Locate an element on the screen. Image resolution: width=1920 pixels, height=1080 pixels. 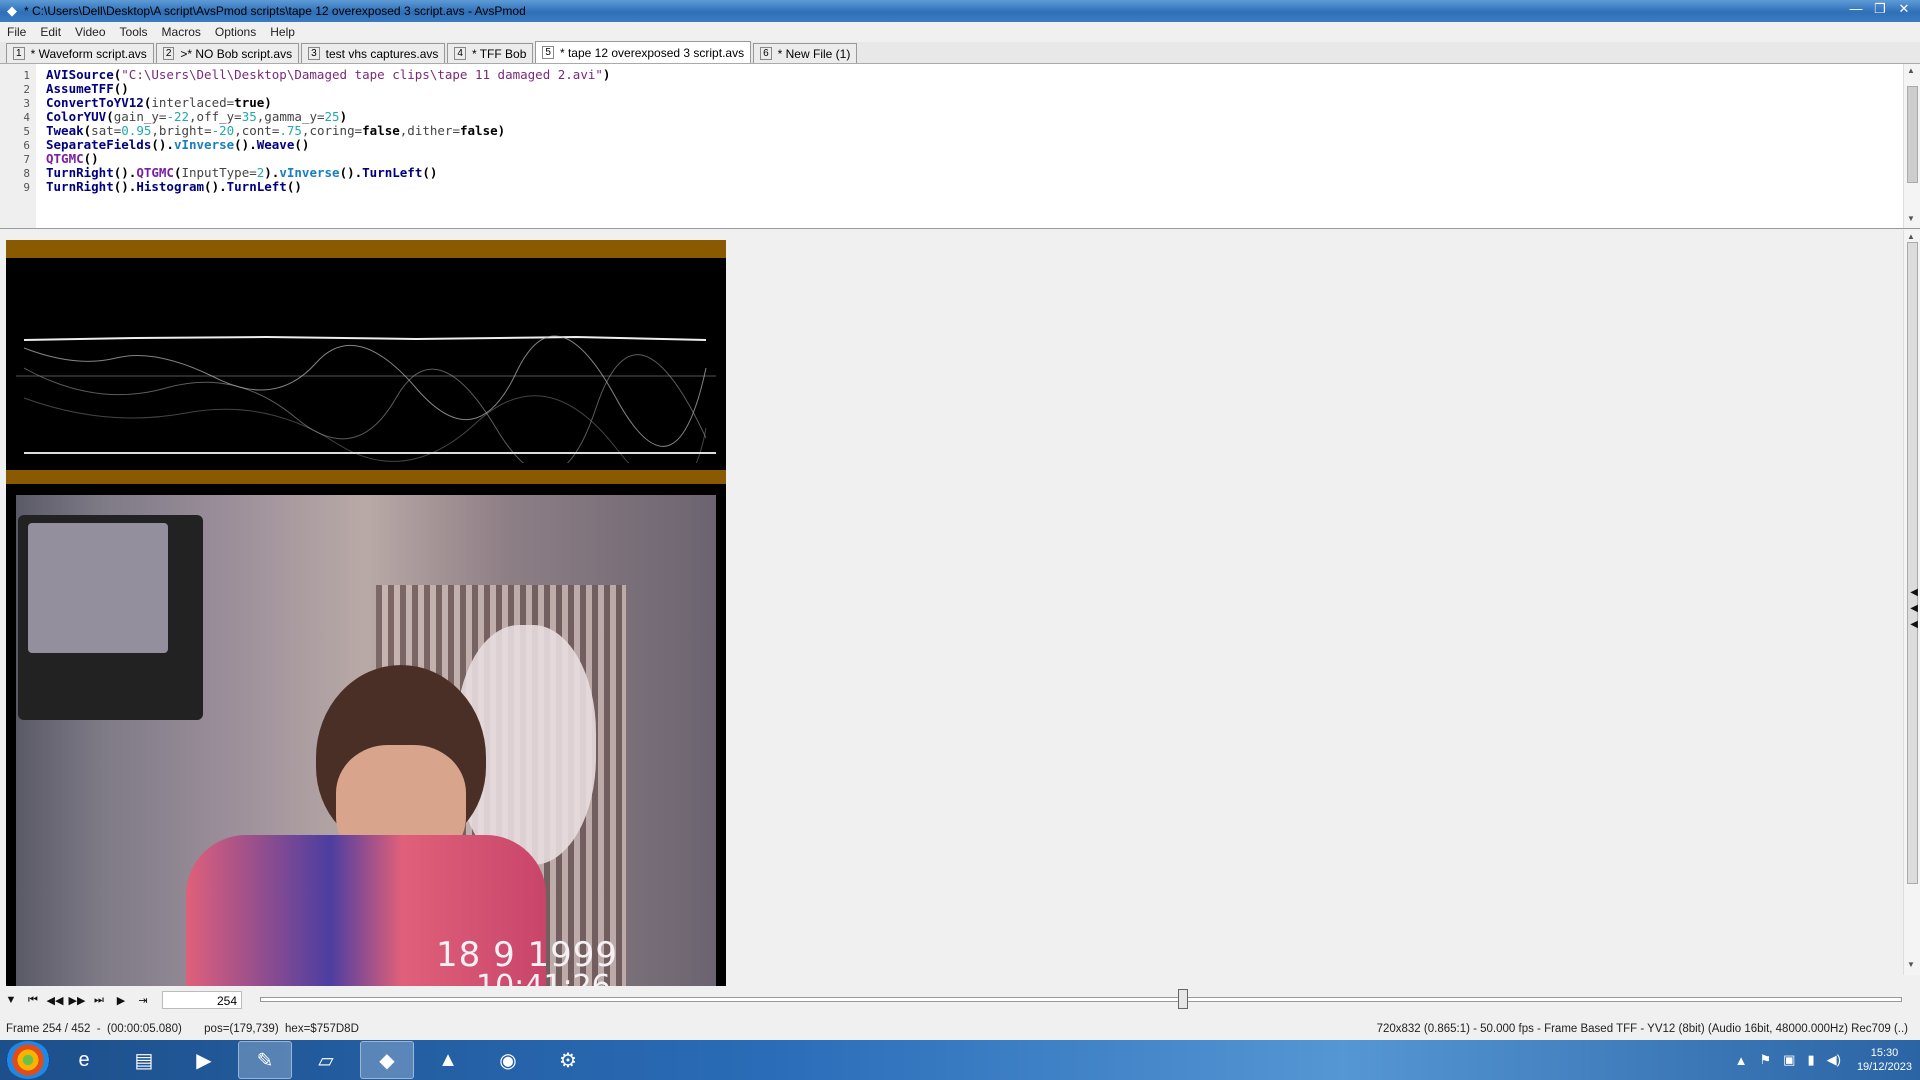
restore-button: ❐ is located at coordinates (1880, 9).